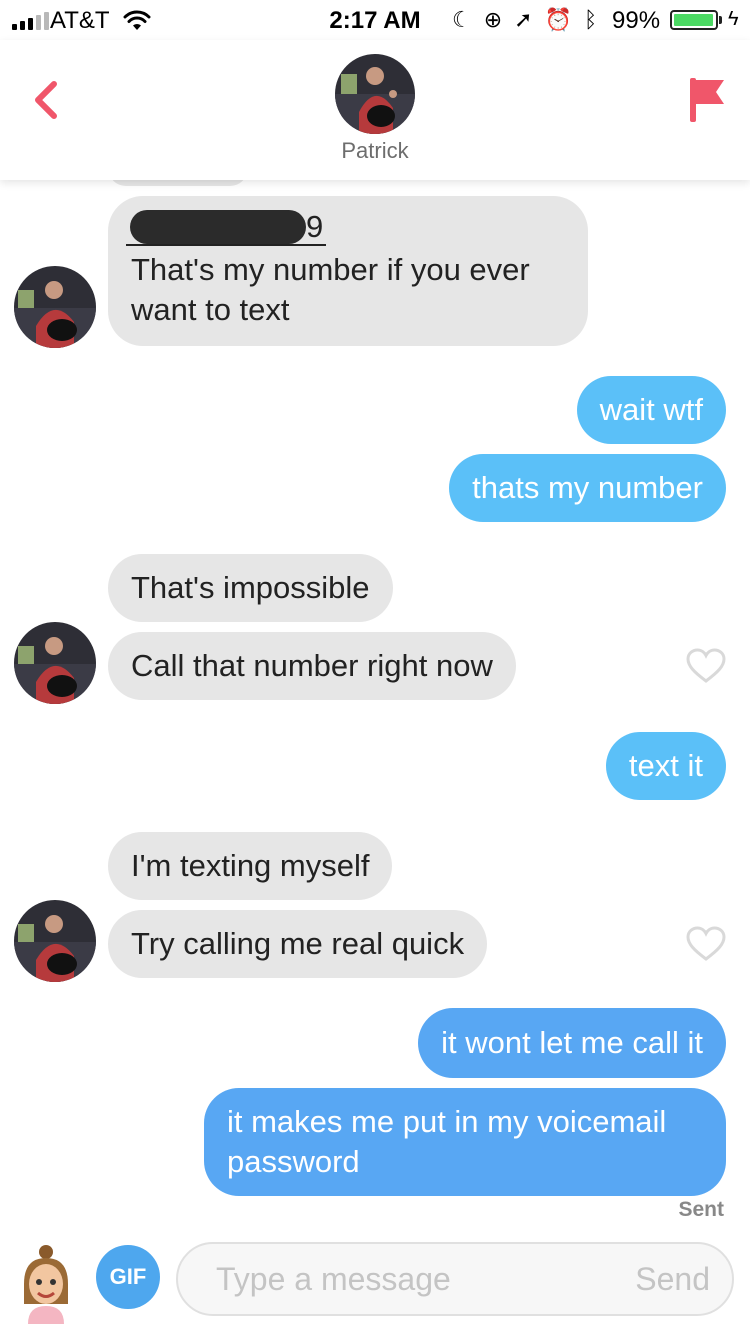 The image size is (750, 1334). I want to click on message-bubble-outgoing: text it, so click(665, 766).